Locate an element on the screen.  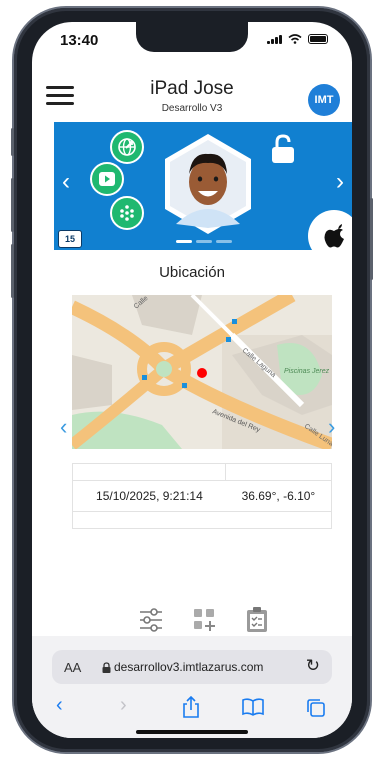
browser-nav: ‹ › is located at coordinates (192, 709).